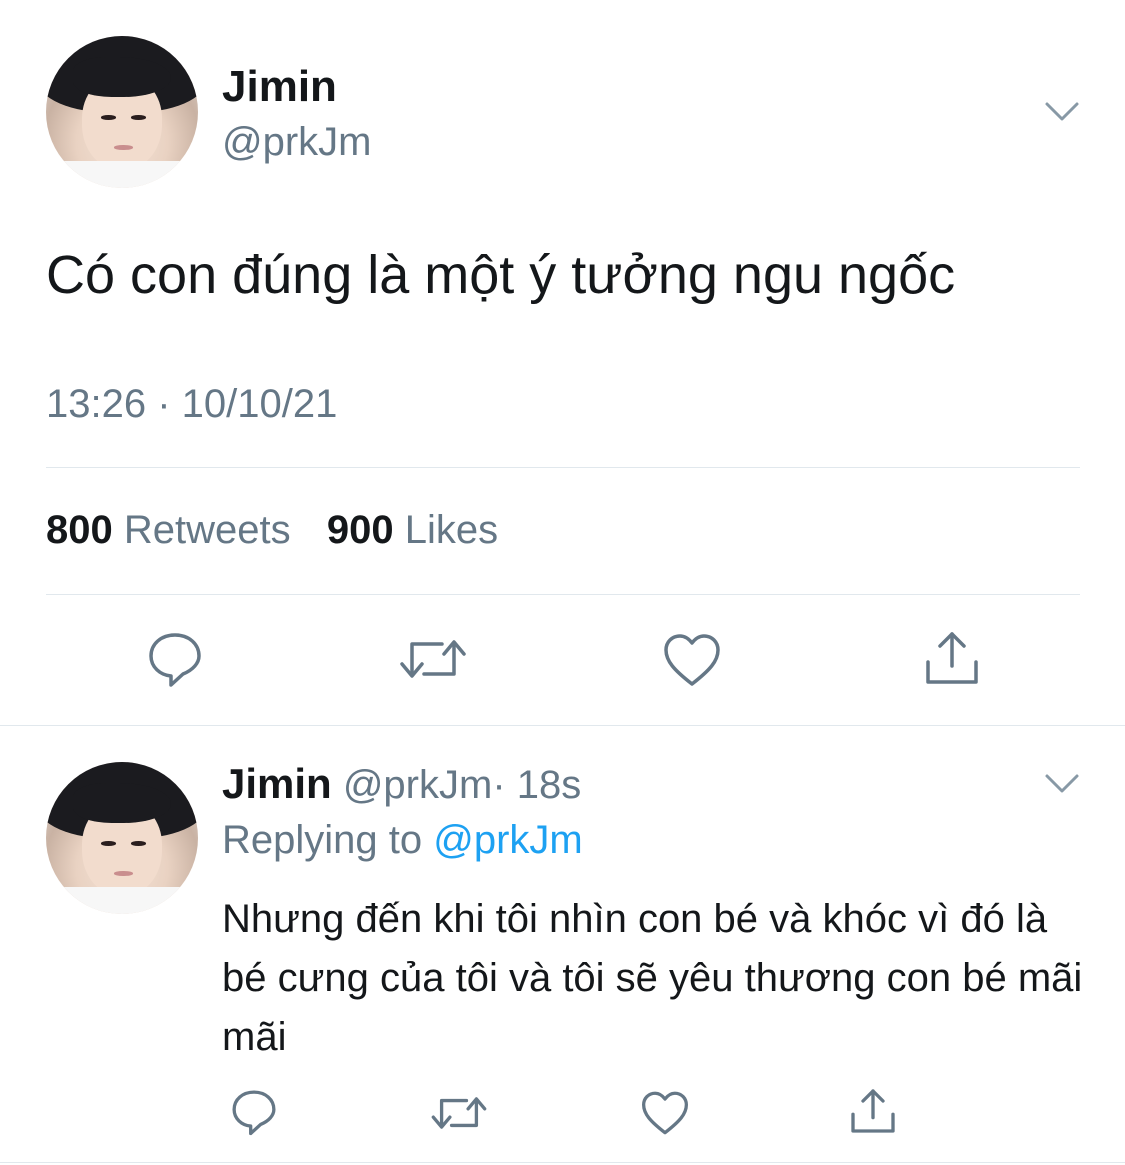 The image size is (1125, 1165). I want to click on replying-to: Replying to @prkJm, so click(402, 840).